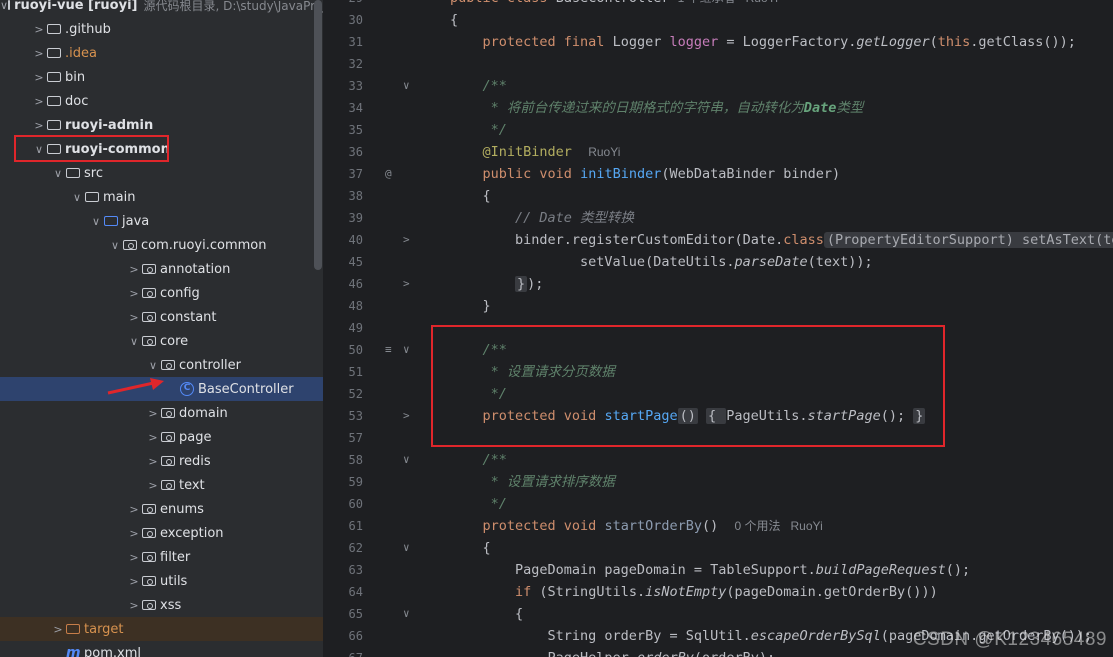  Describe the element at coordinates (135, 386) in the screenshot. I see `red-arrow-annotation` at that location.